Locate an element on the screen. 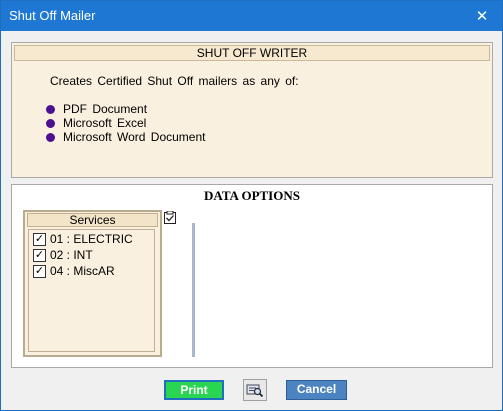 The width and height of the screenshot is (503, 411). format-item-pdf: PDF Document is located at coordinates (126, 109).